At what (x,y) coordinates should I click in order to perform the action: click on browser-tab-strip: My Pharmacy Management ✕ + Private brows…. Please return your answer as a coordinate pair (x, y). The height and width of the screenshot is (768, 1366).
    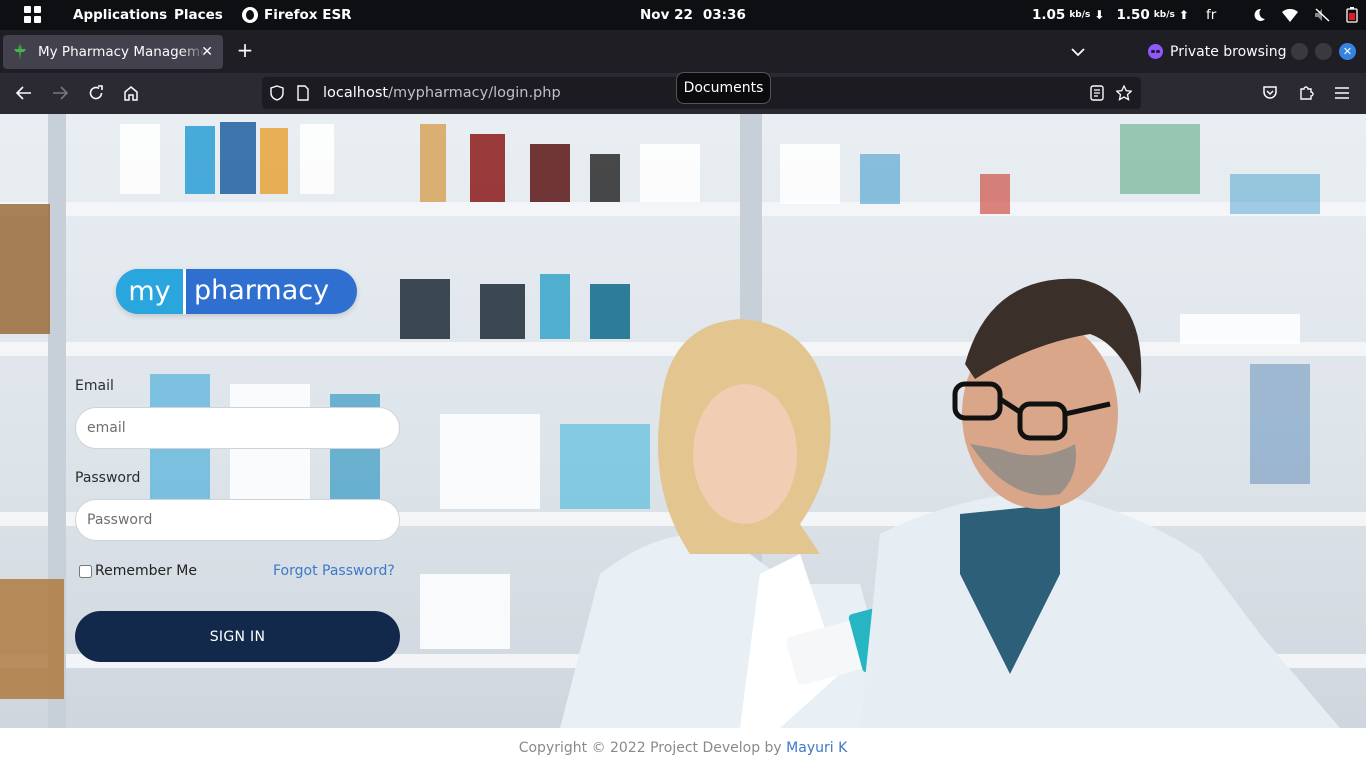
    Looking at the image, I should click on (683, 51).